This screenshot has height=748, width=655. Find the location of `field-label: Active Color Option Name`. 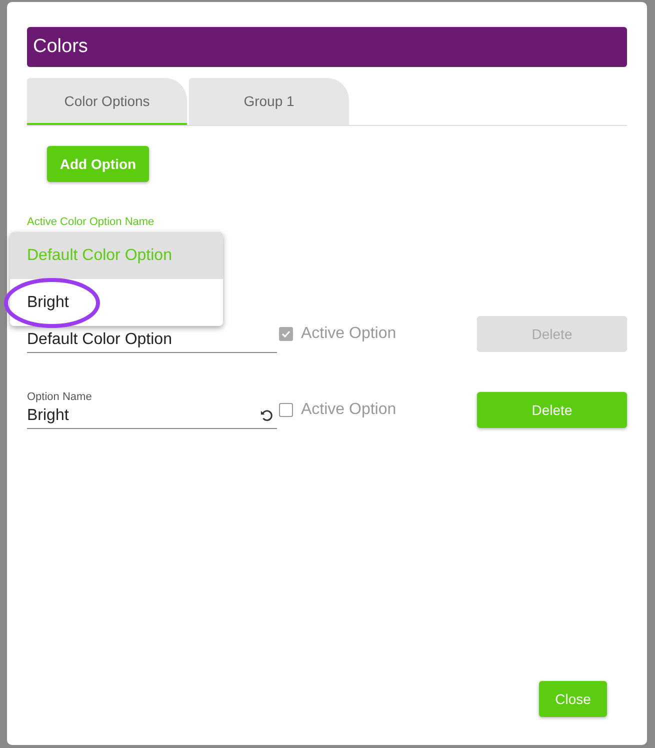

field-label: Active Color Option Name is located at coordinates (90, 222).